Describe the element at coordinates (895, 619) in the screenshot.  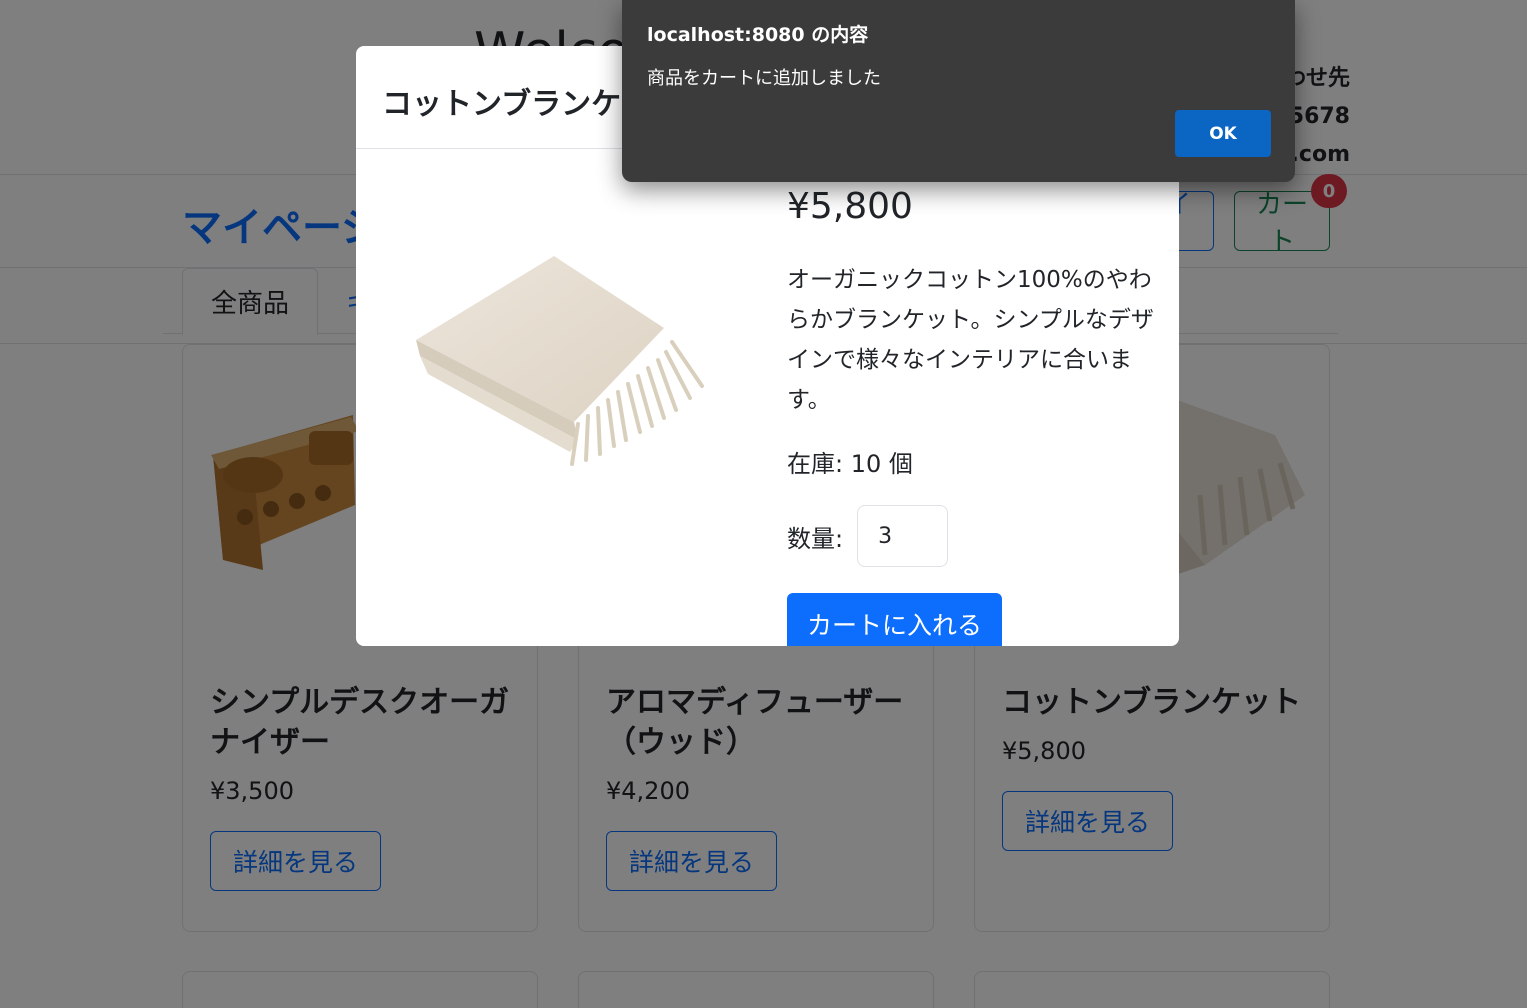
I see `add-to-cart-button: カートに入れる` at that location.